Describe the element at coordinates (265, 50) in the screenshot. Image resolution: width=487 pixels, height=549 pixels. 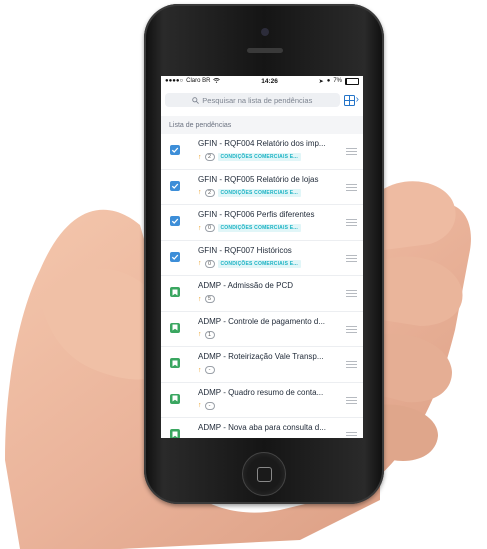
I see `earpiece-speaker` at that location.